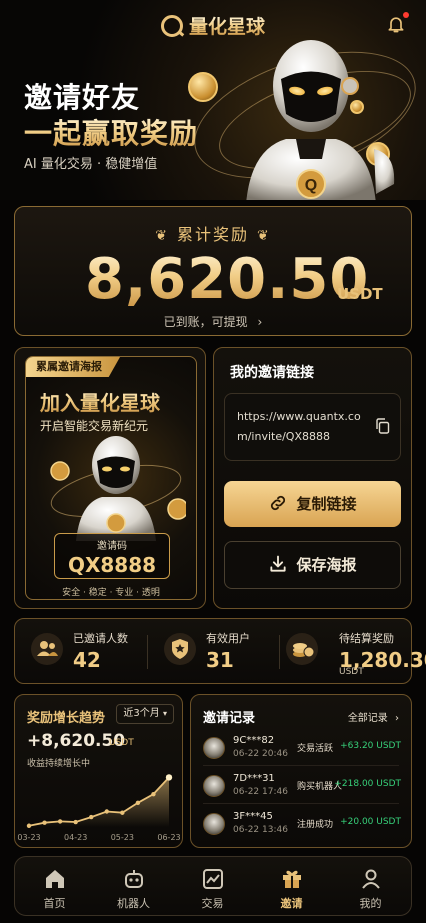 This screenshot has height=923, width=426. I want to click on nav-robot: 机器人, so click(133, 887).